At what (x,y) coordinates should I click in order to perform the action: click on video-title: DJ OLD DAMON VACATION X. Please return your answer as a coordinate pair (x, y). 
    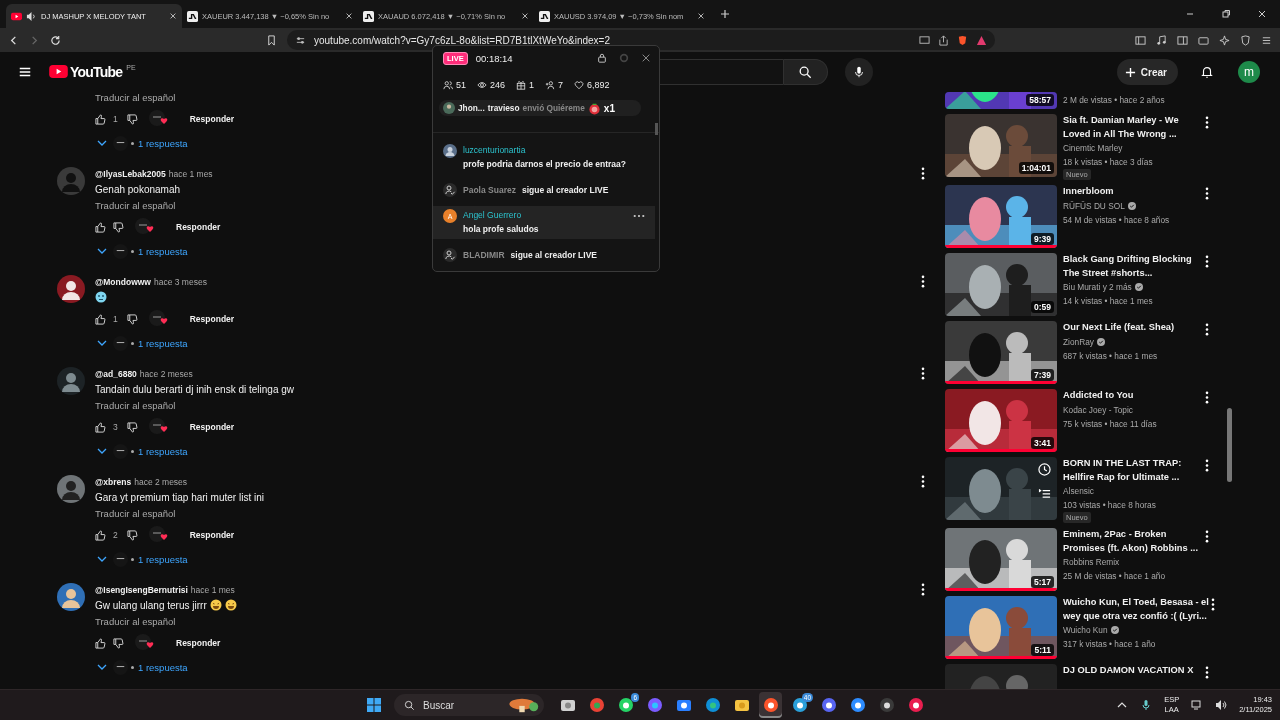
    Looking at the image, I should click on (1128, 670).